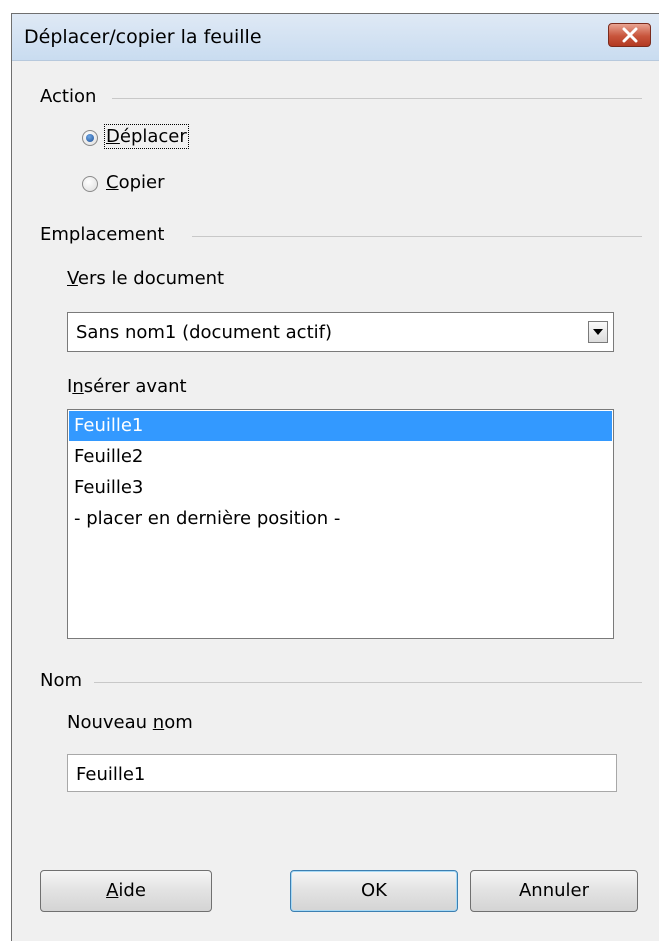 This screenshot has height=941, width=659. I want to click on help-button: Aide, so click(126, 891).